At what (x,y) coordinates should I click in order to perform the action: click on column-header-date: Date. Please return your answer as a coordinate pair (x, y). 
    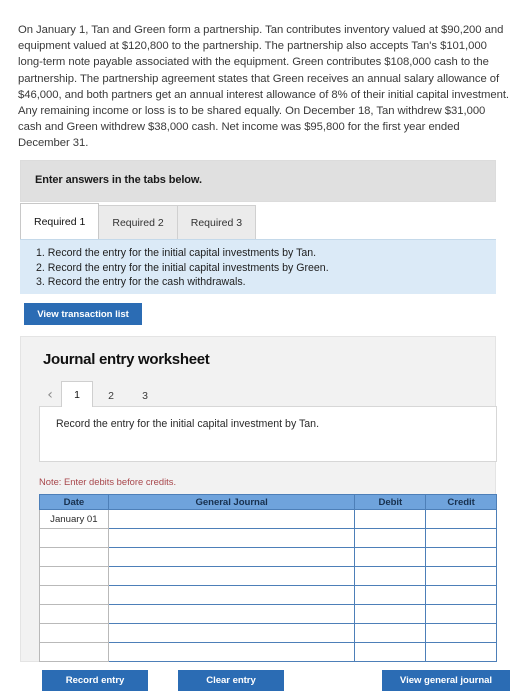
    Looking at the image, I should click on (74, 502).